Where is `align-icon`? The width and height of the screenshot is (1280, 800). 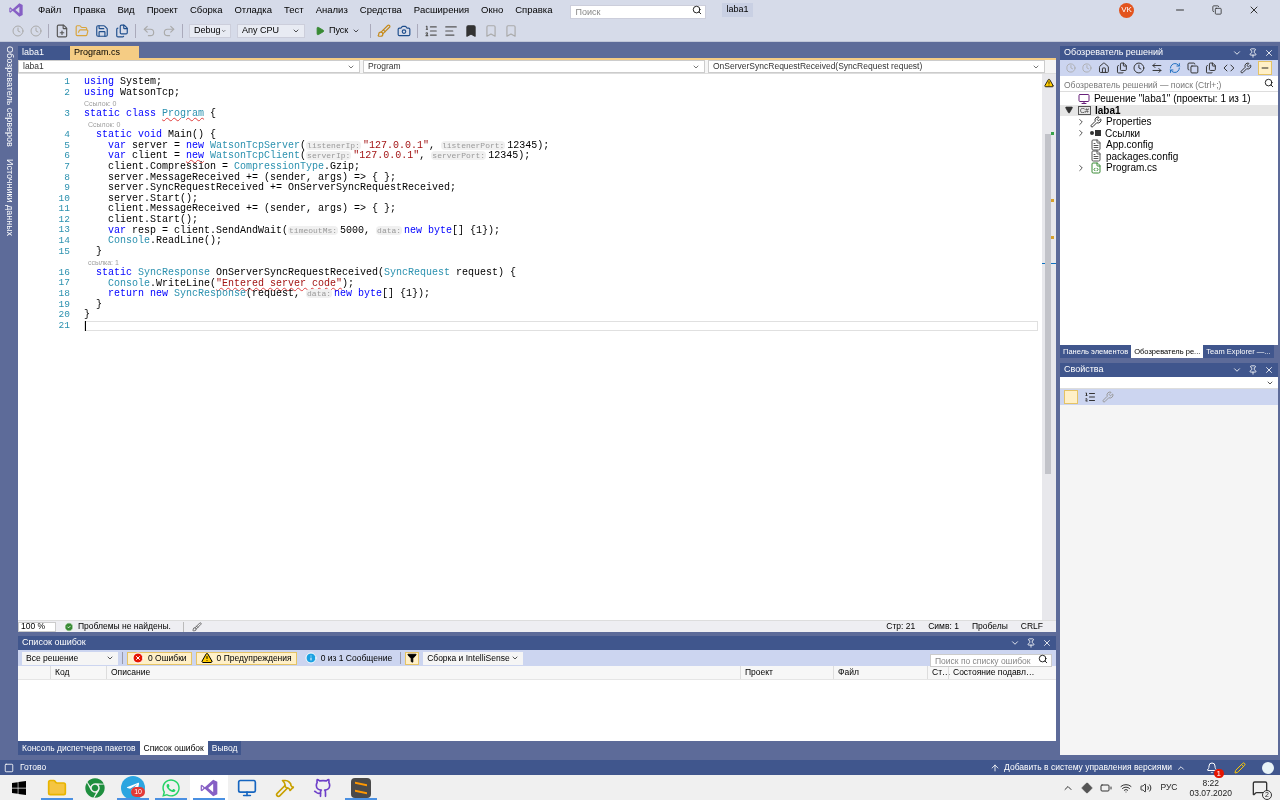 align-icon is located at coordinates (451, 30).